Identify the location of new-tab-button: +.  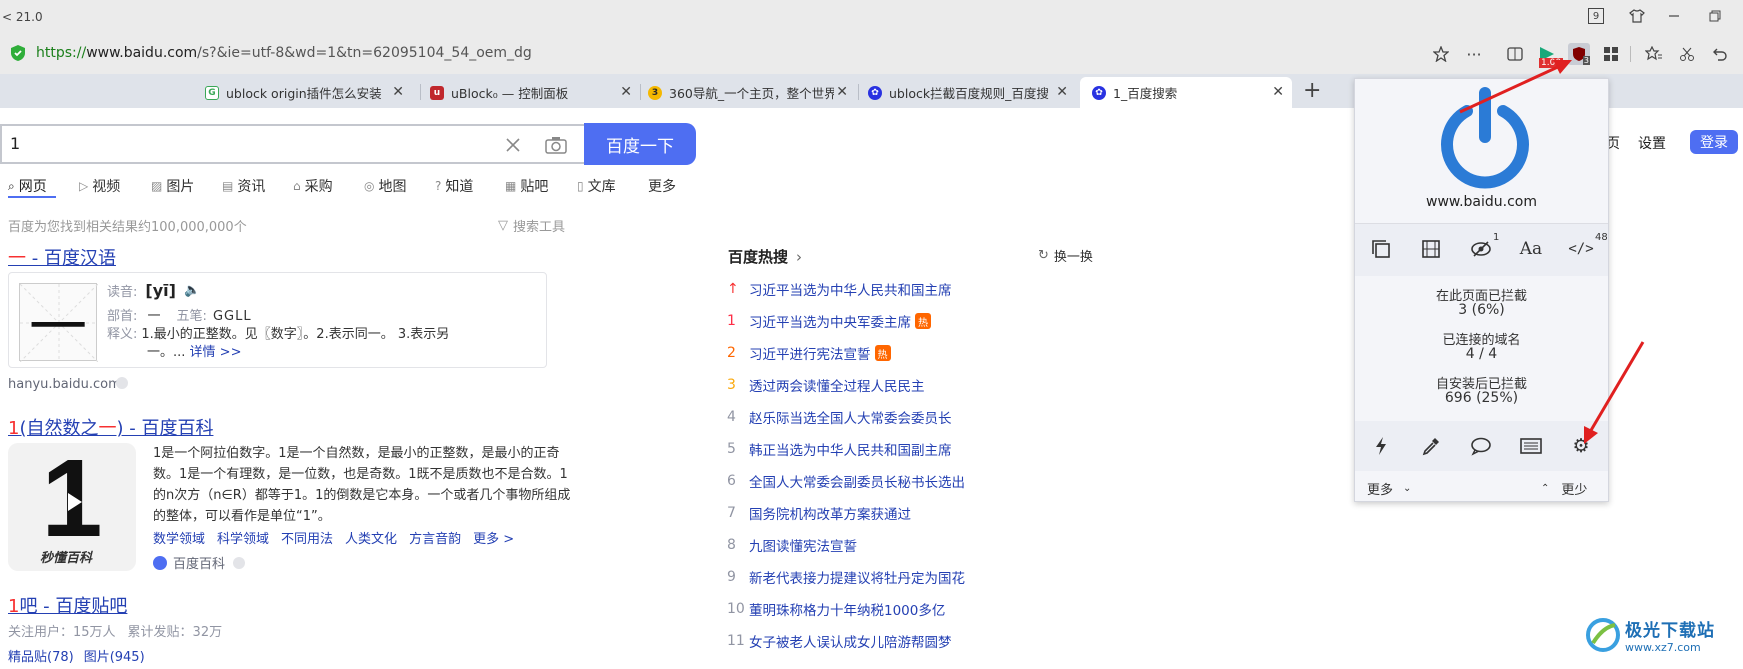
(1312, 90).